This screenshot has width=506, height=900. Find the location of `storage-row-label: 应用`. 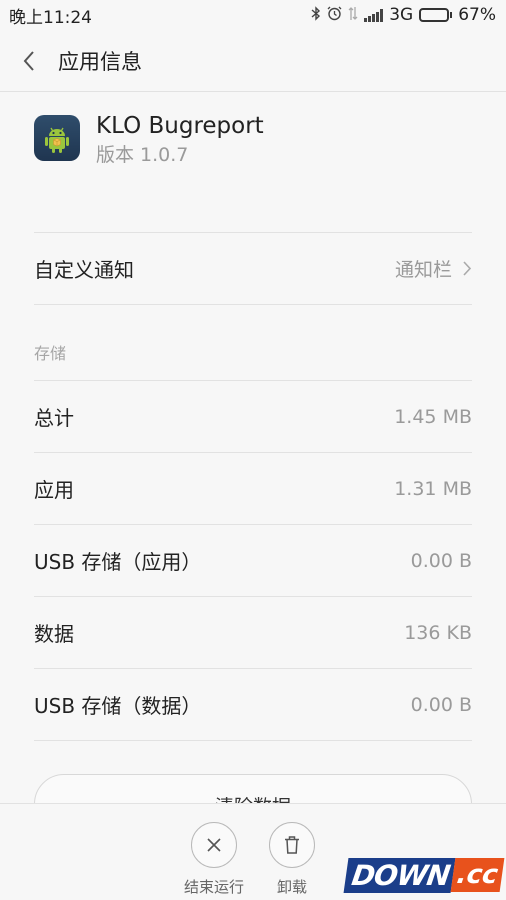

storage-row-label: 应用 is located at coordinates (54, 490).